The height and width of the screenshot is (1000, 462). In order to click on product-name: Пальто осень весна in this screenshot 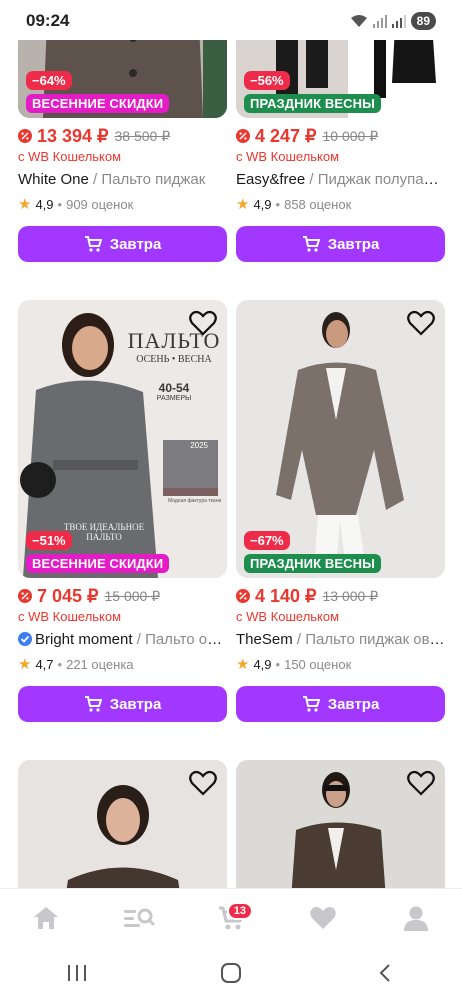, I will do `click(186, 639)`.